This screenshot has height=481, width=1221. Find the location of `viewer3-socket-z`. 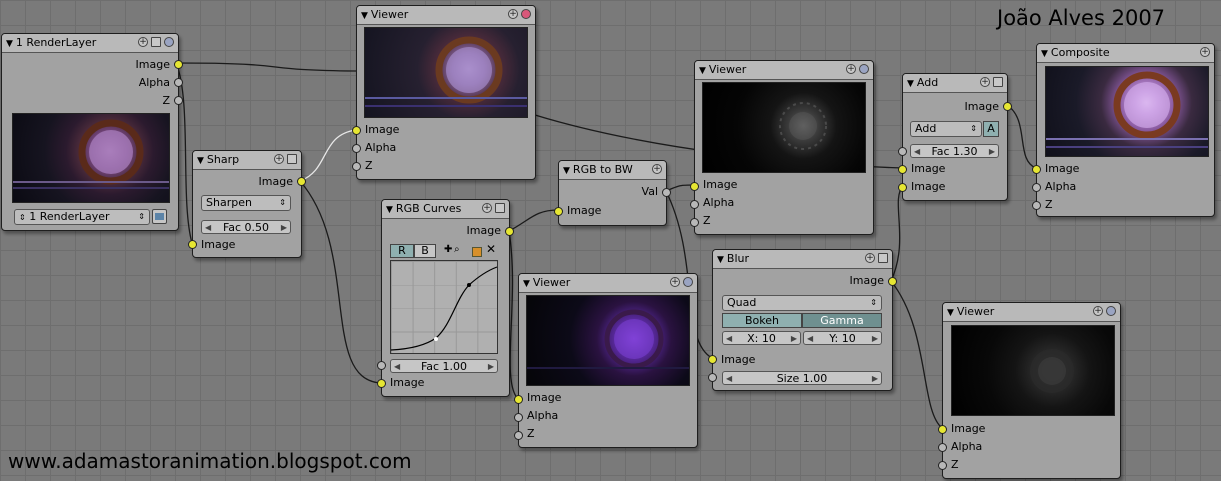

viewer3-socket-z is located at coordinates (694, 222).